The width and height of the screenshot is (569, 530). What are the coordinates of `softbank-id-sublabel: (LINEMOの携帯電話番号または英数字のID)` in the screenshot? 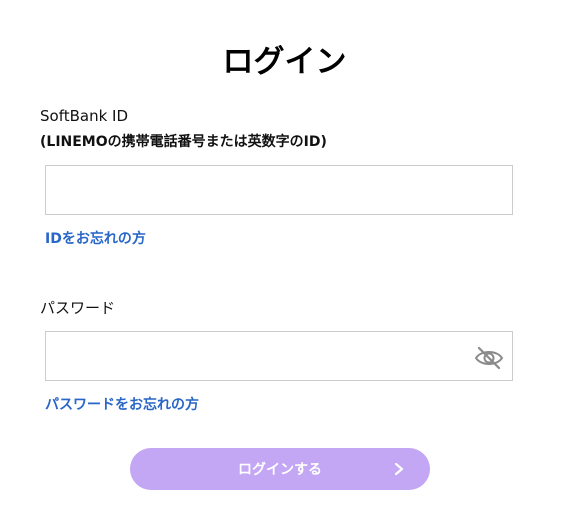 It's located at (183, 142).